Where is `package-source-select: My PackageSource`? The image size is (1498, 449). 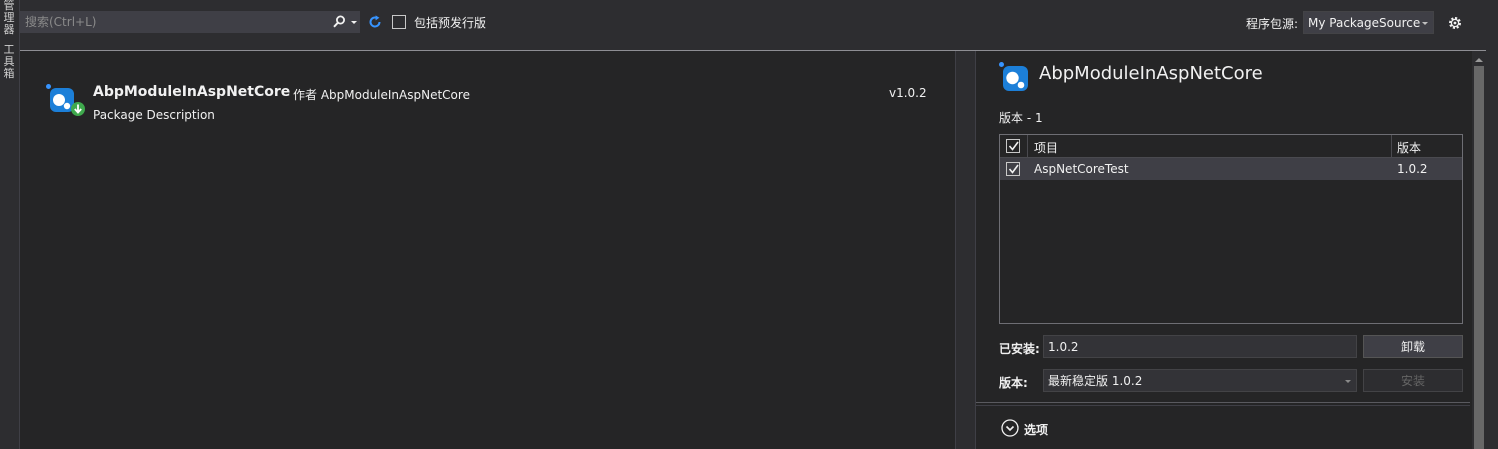
package-source-select: My PackageSource is located at coordinates (1368, 22).